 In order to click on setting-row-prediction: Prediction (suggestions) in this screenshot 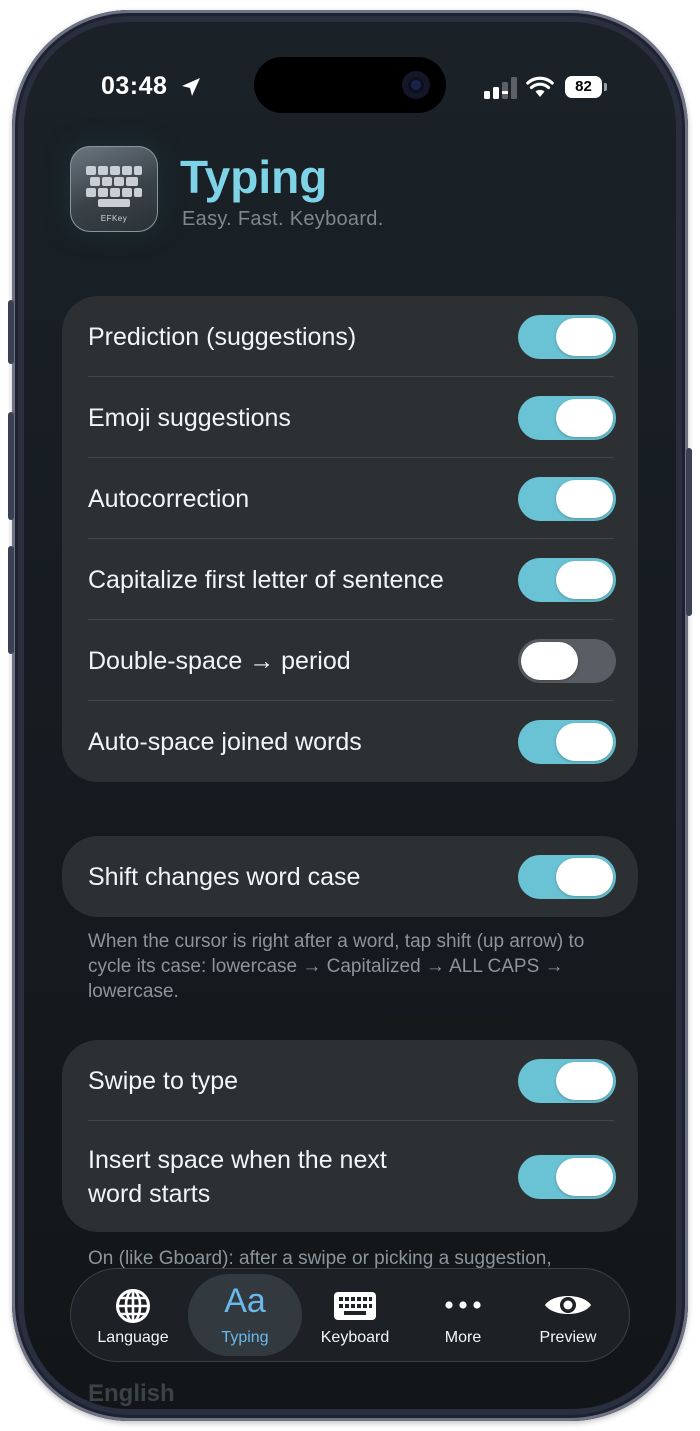, I will do `click(350, 336)`.